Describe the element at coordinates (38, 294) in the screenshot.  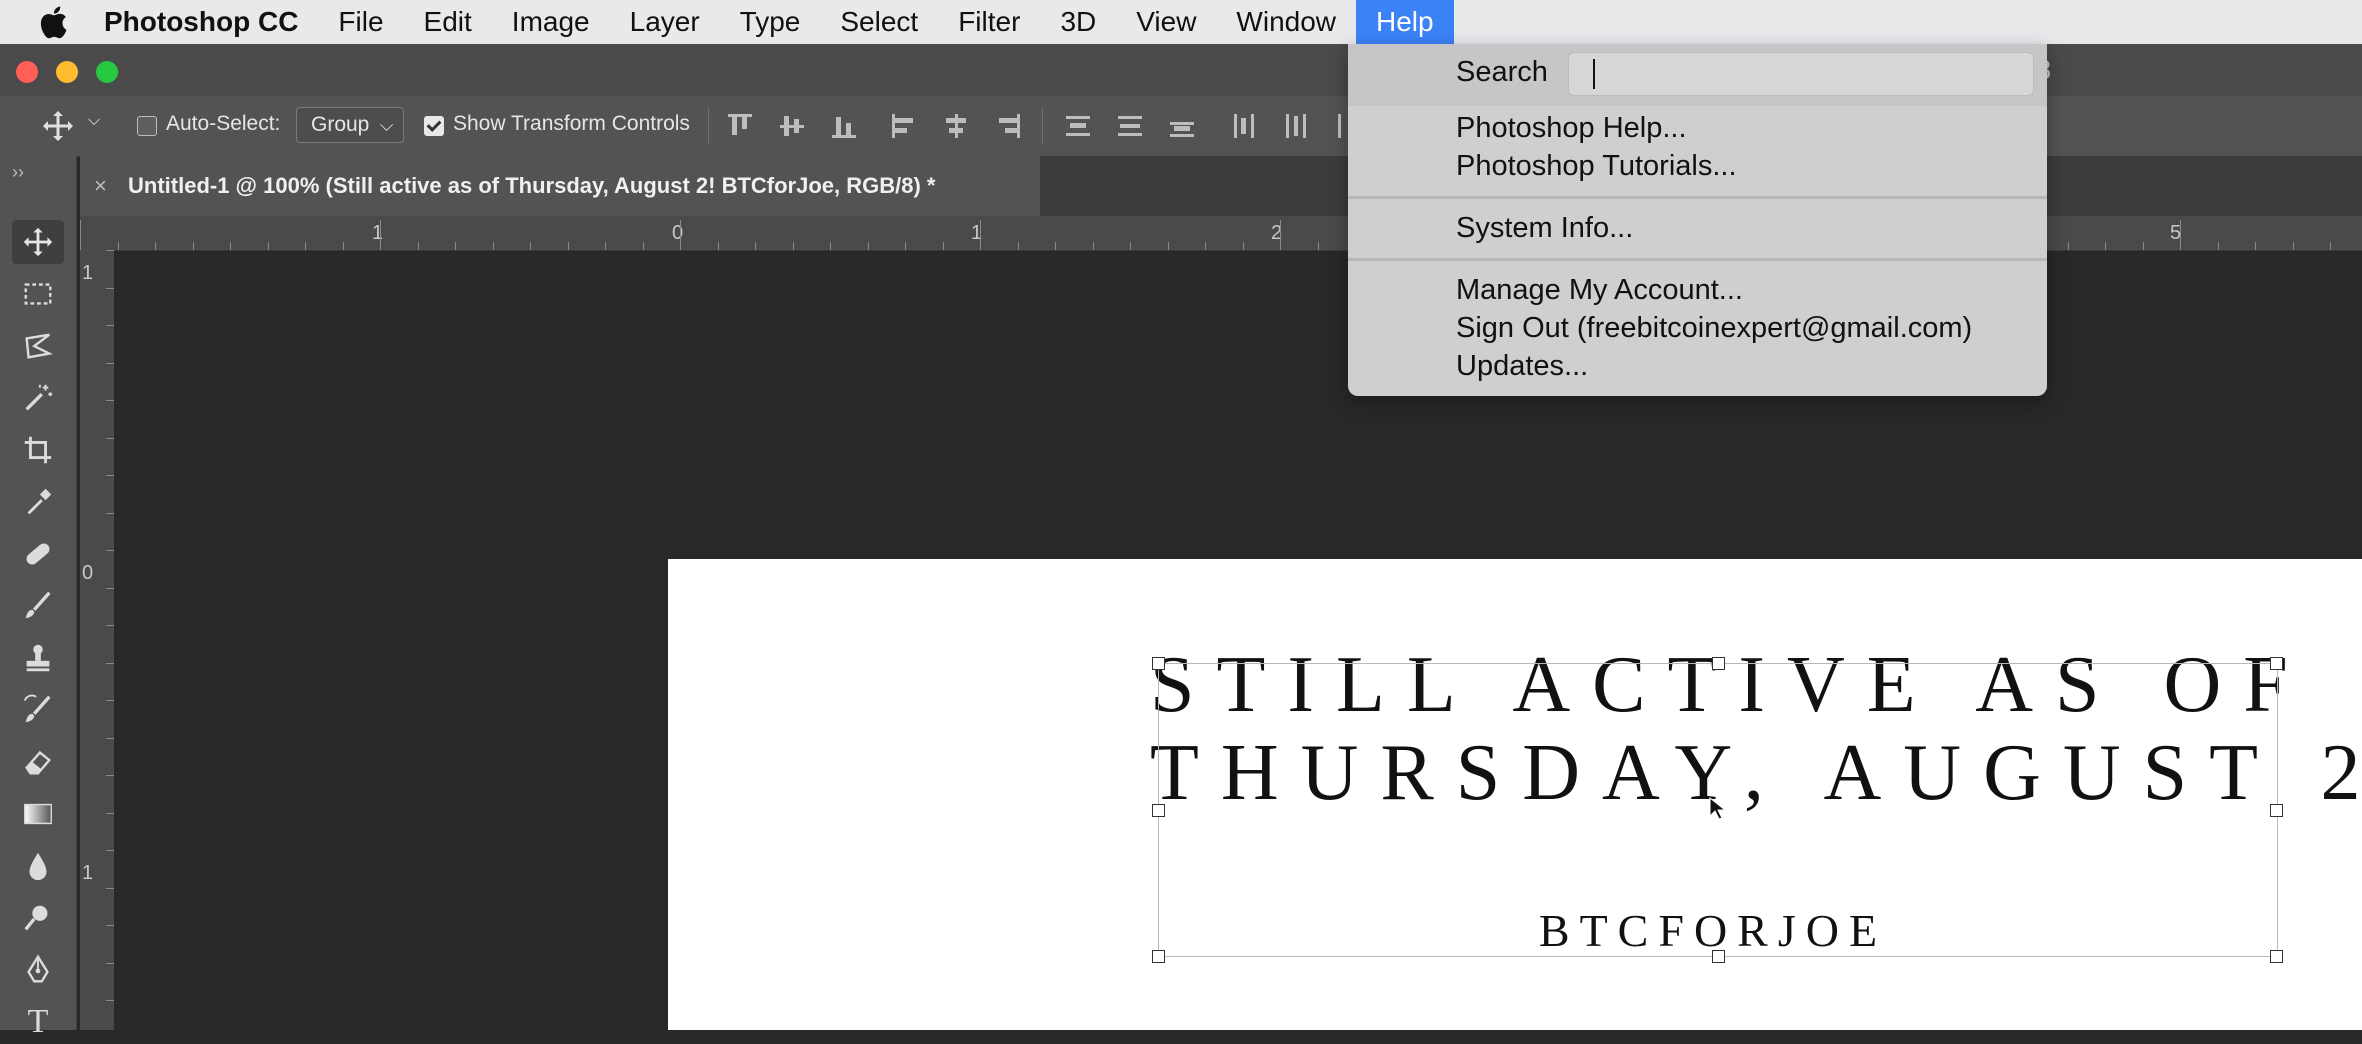
I see `rectangular-marquee-tool-icon` at that location.